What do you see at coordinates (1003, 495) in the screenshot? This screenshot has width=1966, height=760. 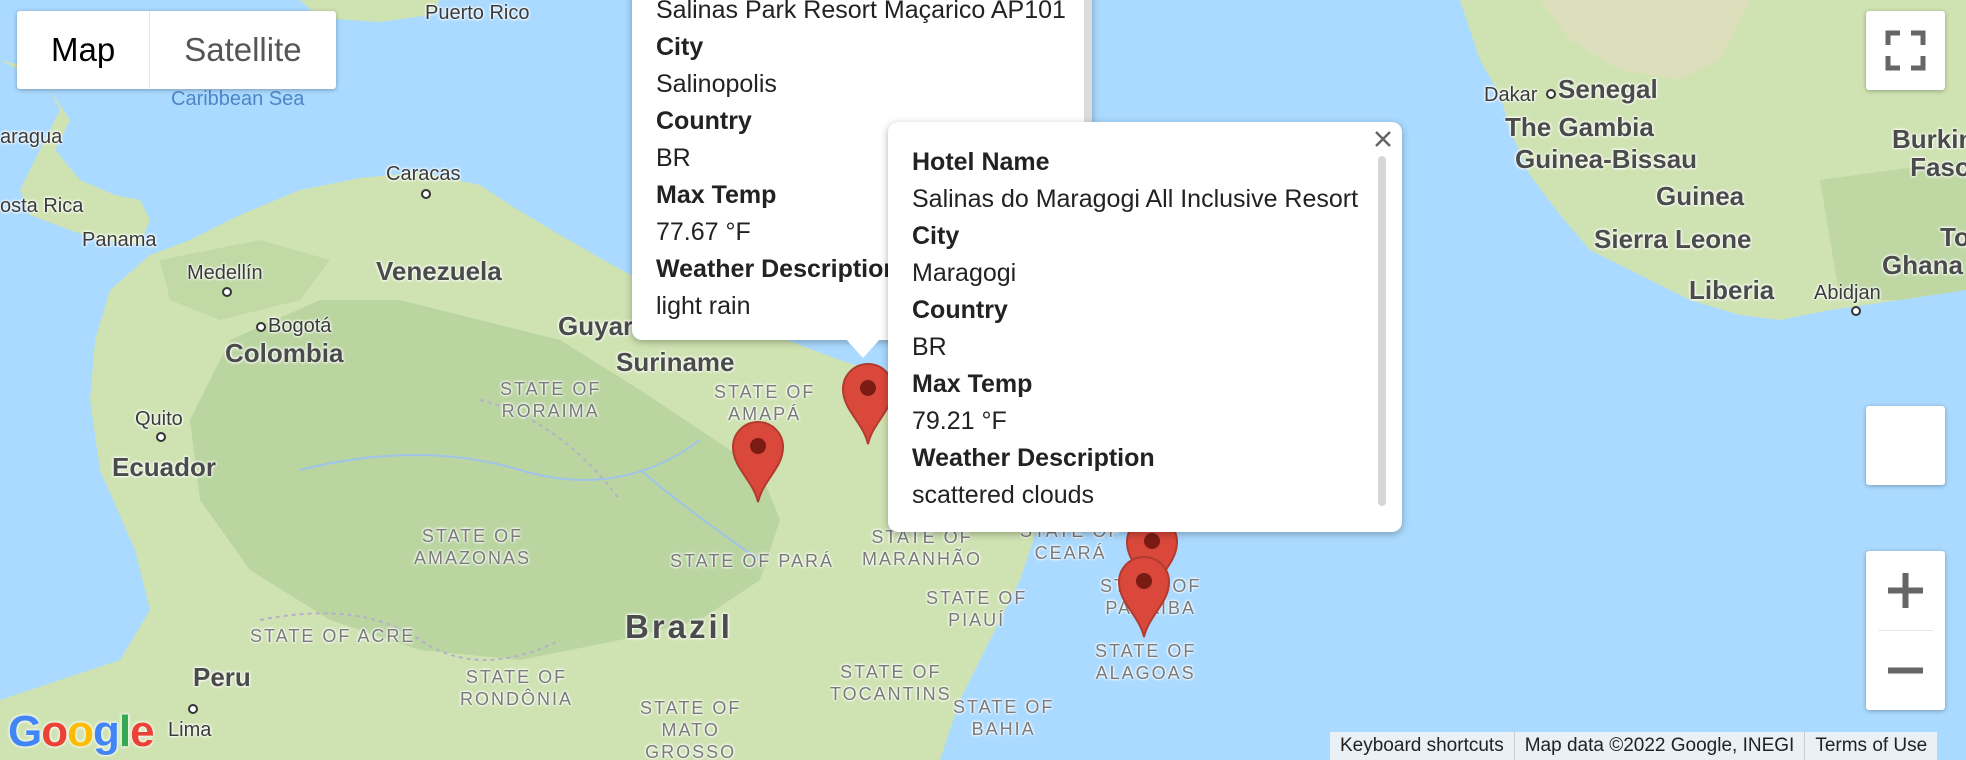 I see `weather-description-value: scattered clouds` at bounding box center [1003, 495].